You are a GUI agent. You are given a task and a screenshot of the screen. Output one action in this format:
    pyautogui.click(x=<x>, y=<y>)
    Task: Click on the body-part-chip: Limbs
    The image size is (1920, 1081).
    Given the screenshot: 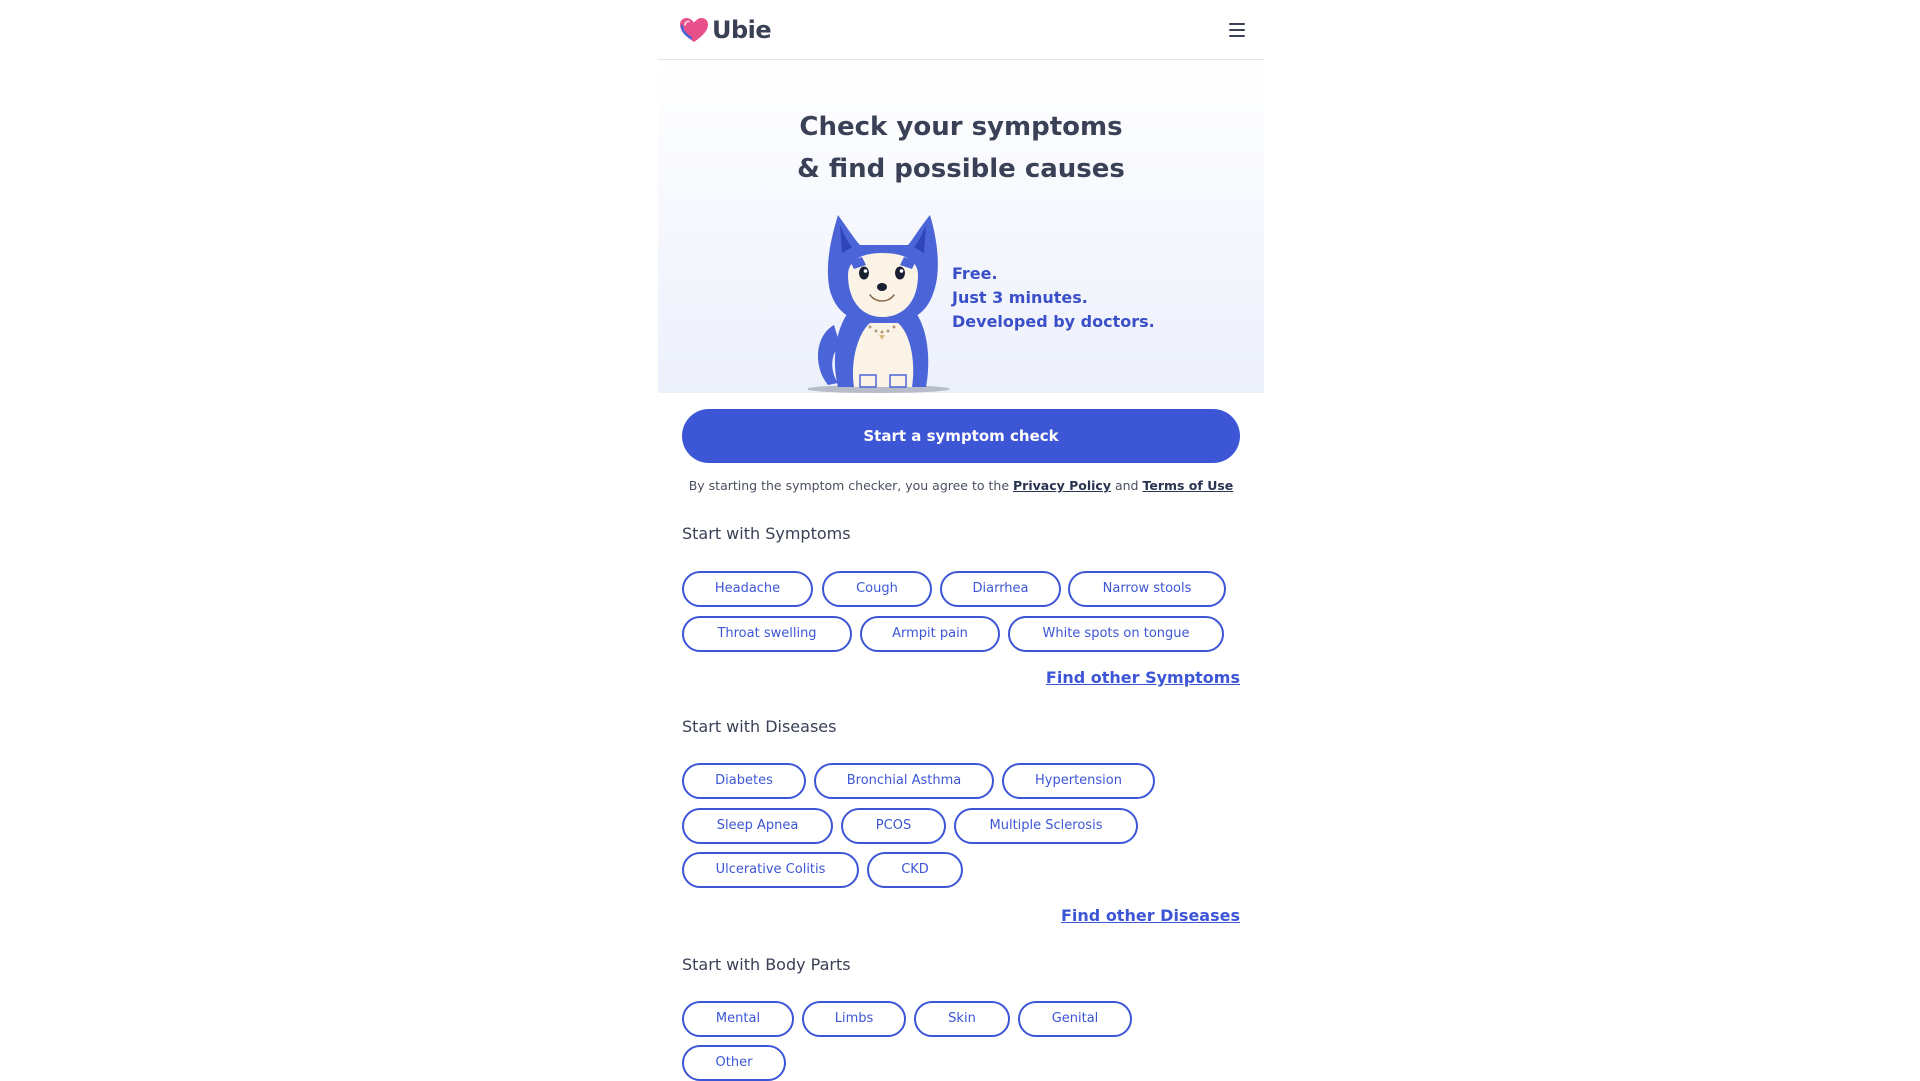 What is the action you would take?
    pyautogui.click(x=854, y=1019)
    